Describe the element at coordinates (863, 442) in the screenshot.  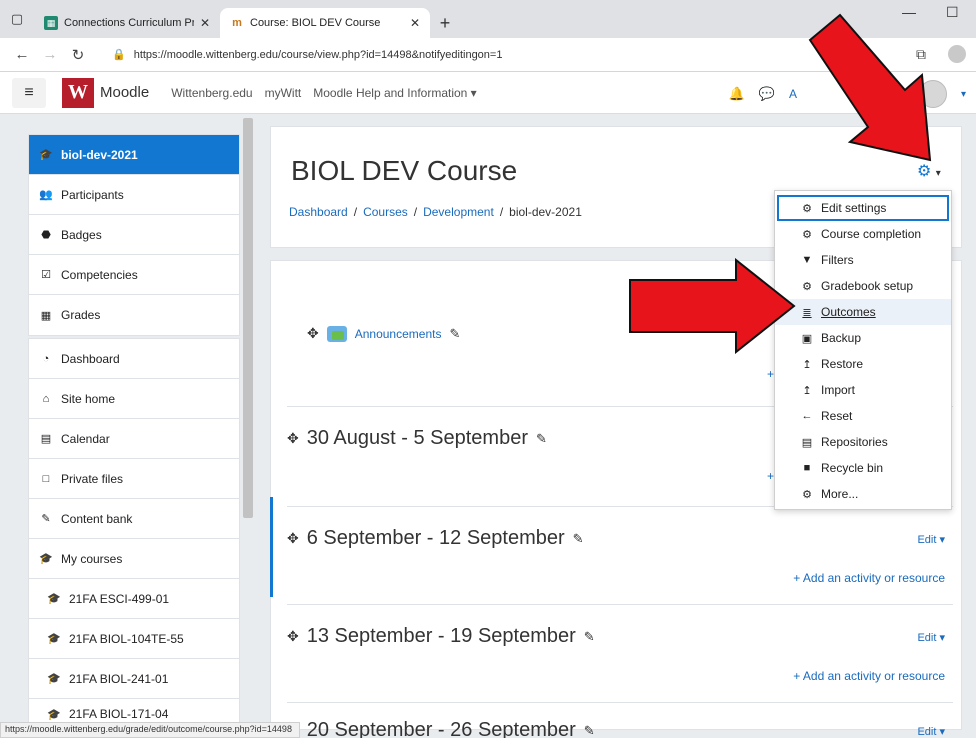
I see `menu-item-repositories: ▤ Repositories` at that location.